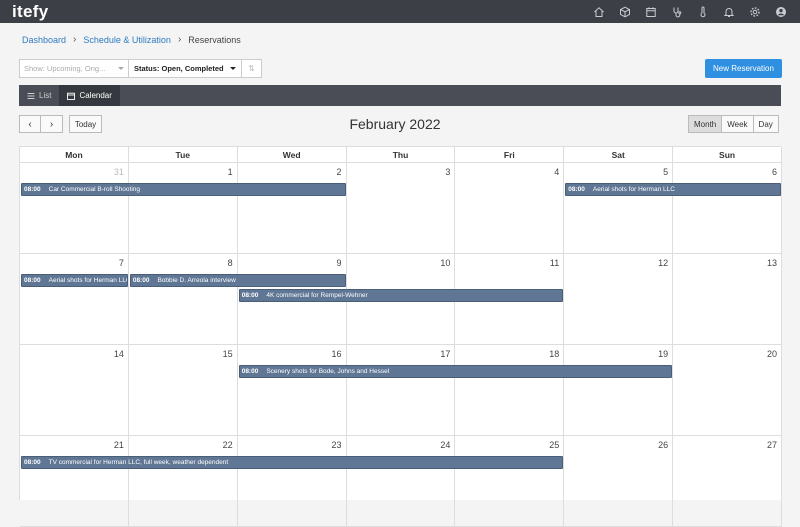 The height and width of the screenshot is (527, 800). Describe the element at coordinates (510, 390) in the screenshot. I see `day-cell: 18` at that location.